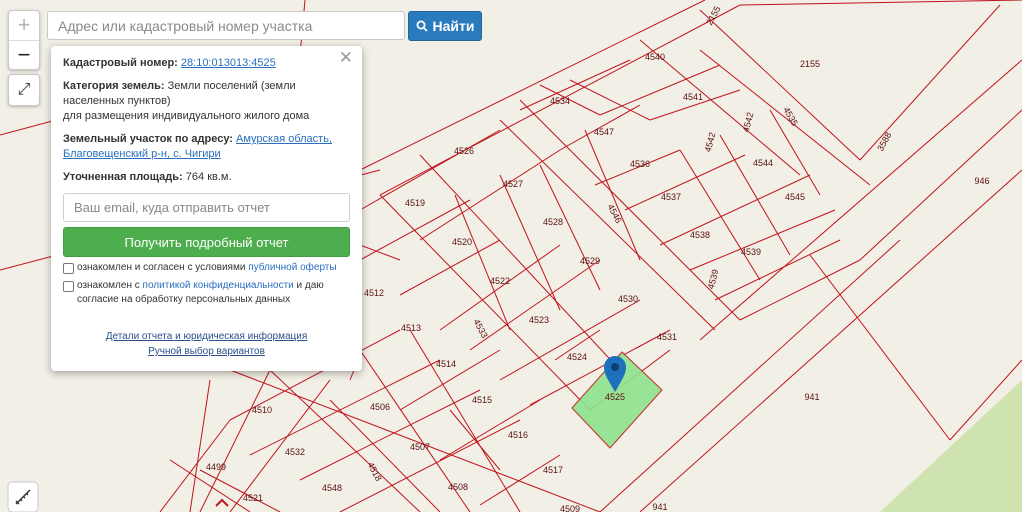 This screenshot has height=512, width=1022. Describe the element at coordinates (453, 26) in the screenshot. I see `search-button-label: Найти` at that location.